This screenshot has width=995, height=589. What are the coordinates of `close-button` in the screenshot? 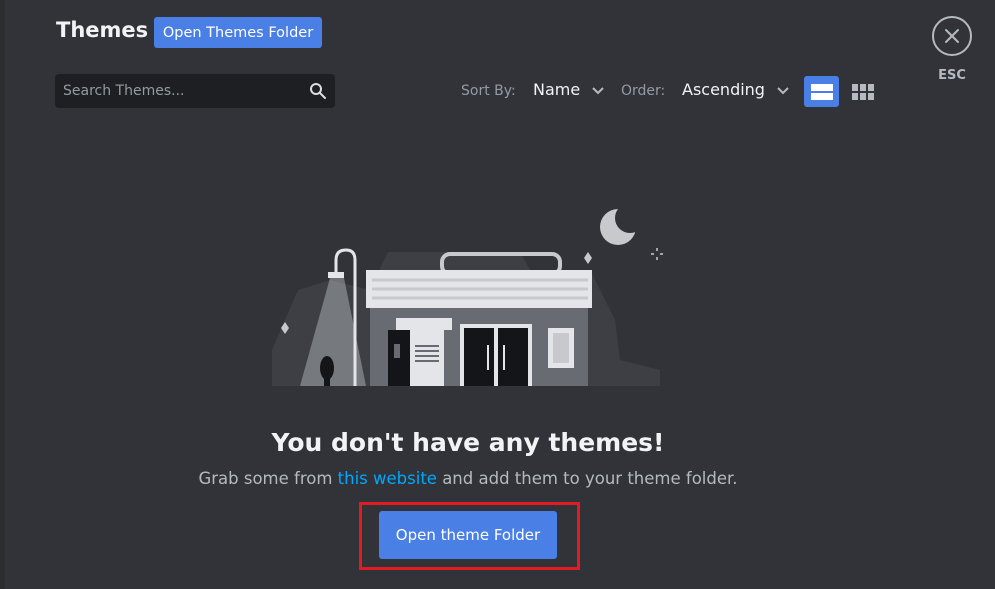 It's located at (952, 36).